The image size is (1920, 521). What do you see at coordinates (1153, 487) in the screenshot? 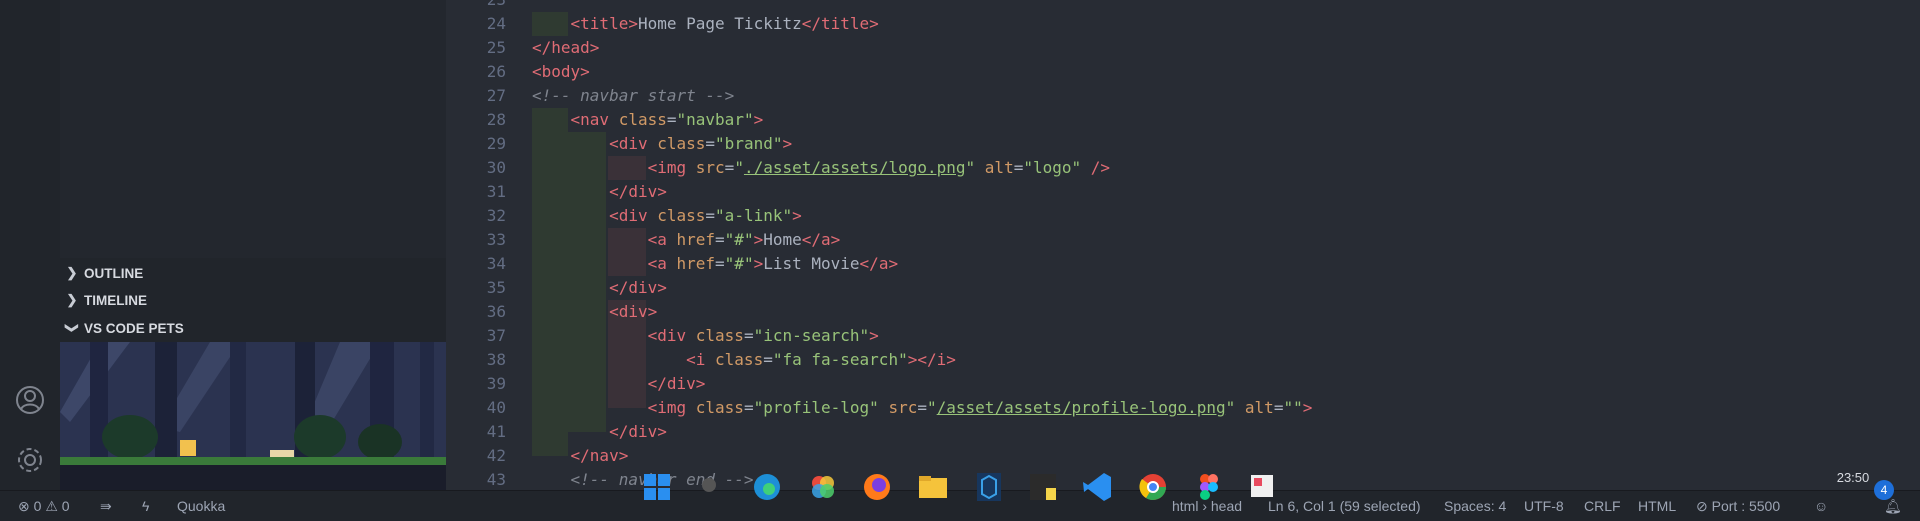
I see `chrome-icon` at bounding box center [1153, 487].